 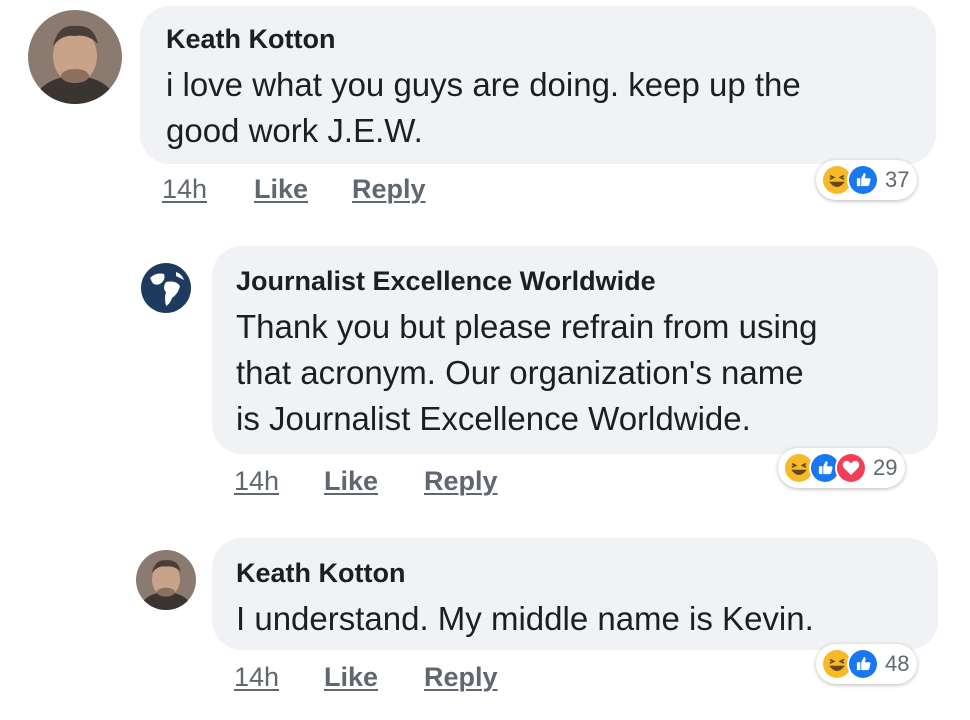 What do you see at coordinates (520, 372) in the screenshot?
I see `comment-text-line: that acronym. Our organization's name` at bounding box center [520, 372].